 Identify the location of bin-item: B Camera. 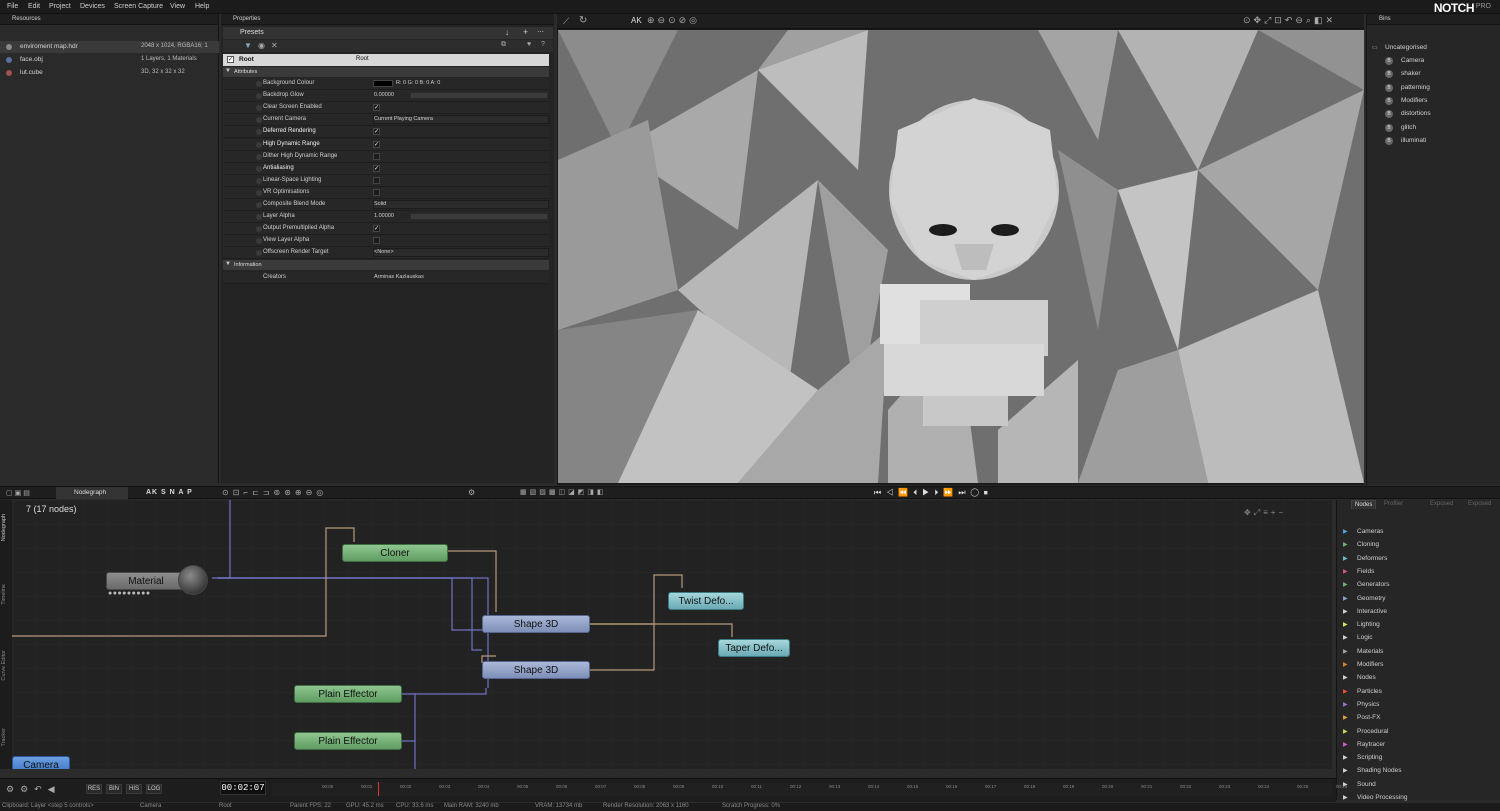
(1432, 61).